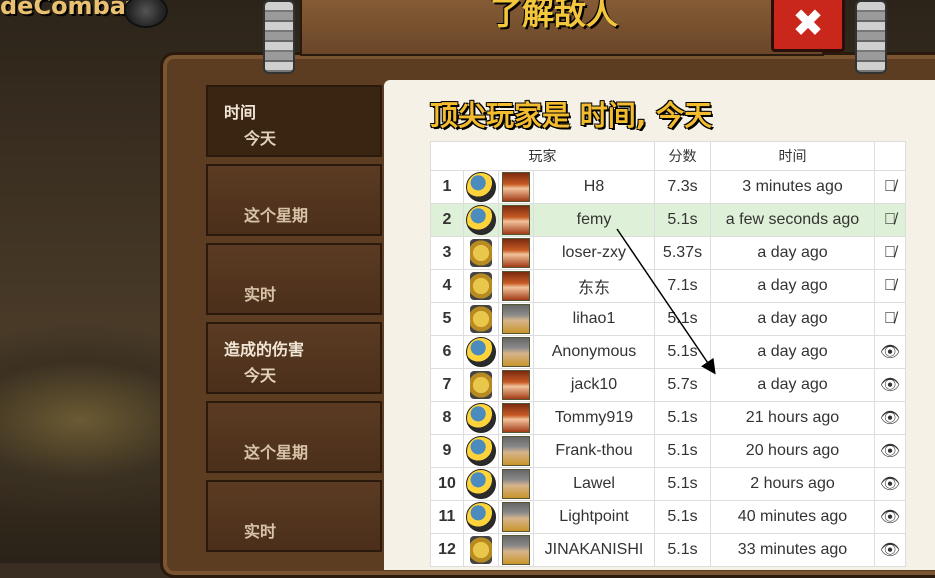 This screenshot has width=935, height=578. What do you see at coordinates (264, 349) in the screenshot?
I see `sidebar-category-label: 造成的伤害` at bounding box center [264, 349].